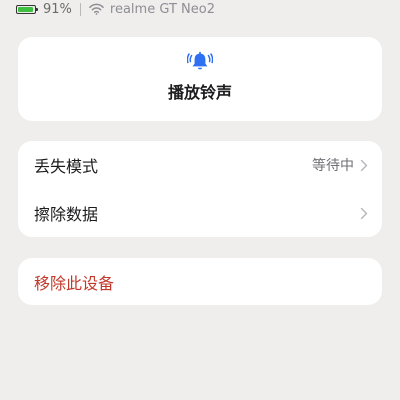 Image resolution: width=400 pixels, height=400 pixels. Describe the element at coordinates (96, 9) in the screenshot. I see `wifi-icon` at that location.